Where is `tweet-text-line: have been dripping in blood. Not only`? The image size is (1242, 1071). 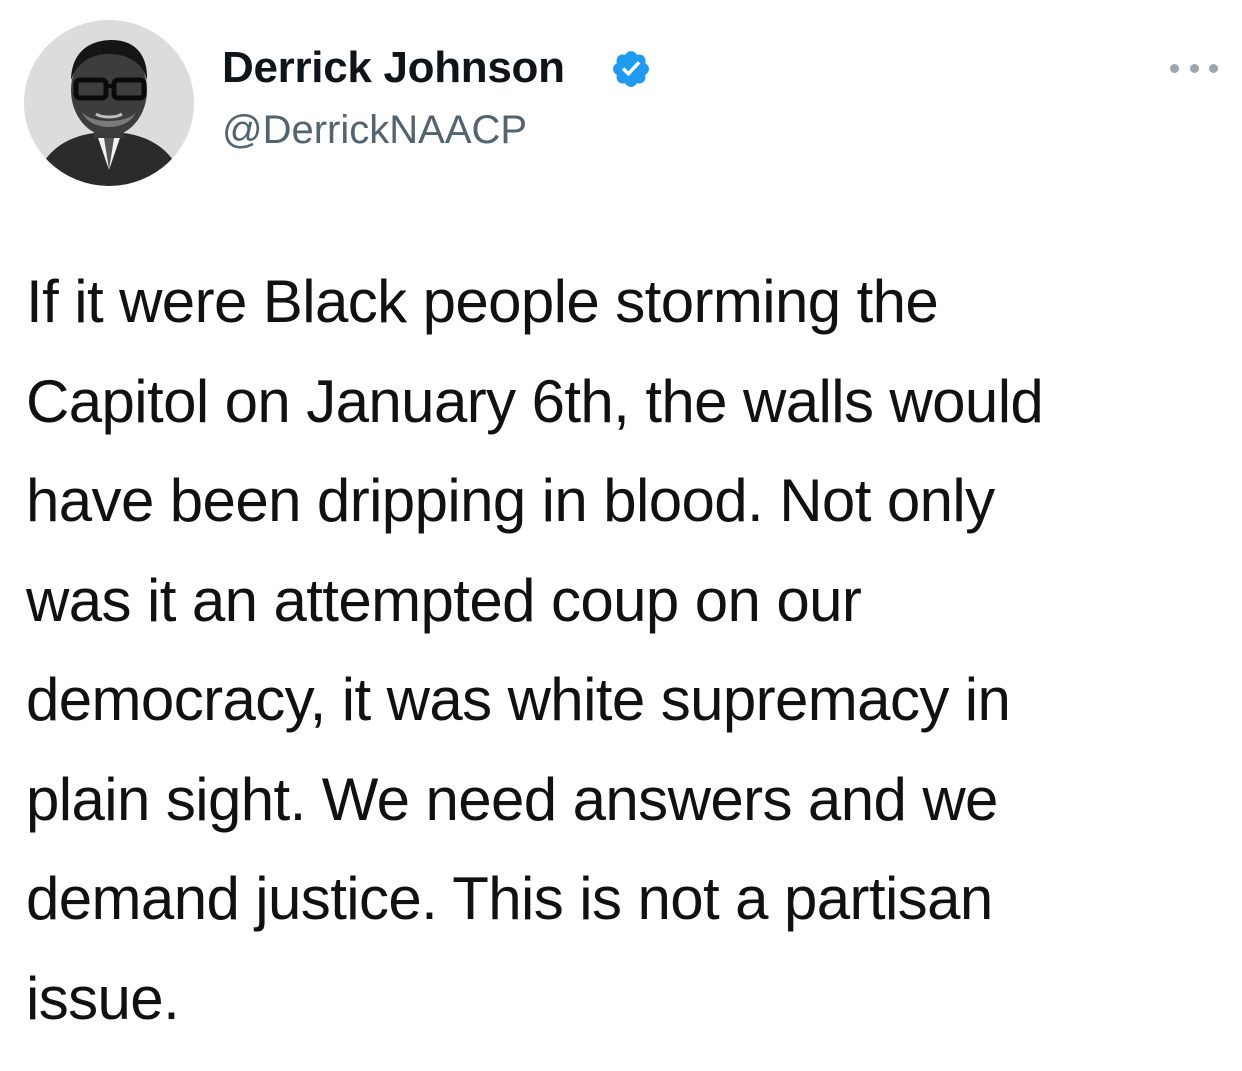 tweet-text-line: have been dripping in blood. Not only is located at coordinates (510, 500).